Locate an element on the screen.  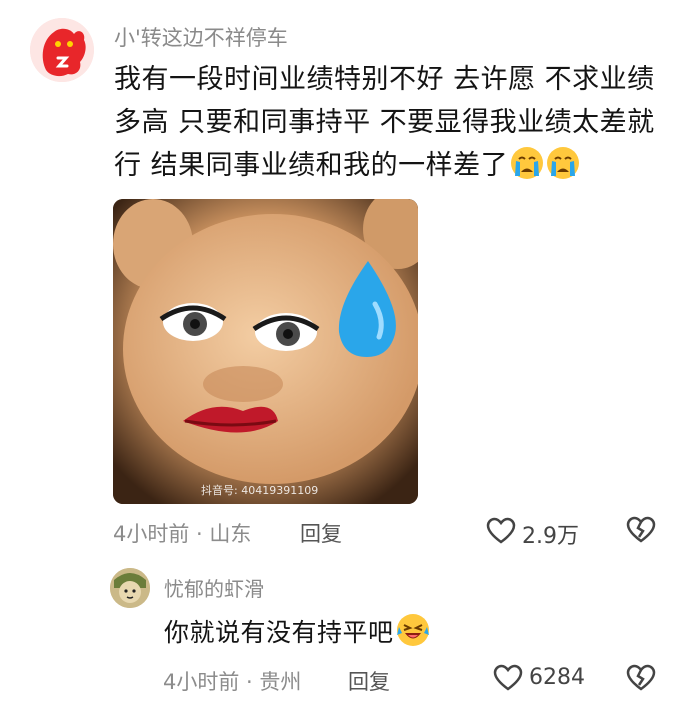
reply-text: 你就说有没有持平吧 is located at coordinates (297, 631).